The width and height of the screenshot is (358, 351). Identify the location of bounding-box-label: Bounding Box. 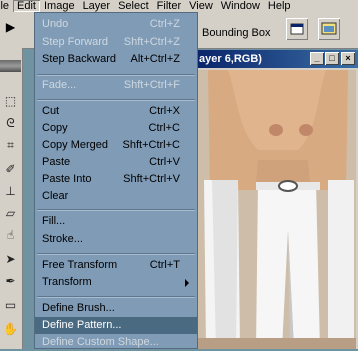
(236, 33).